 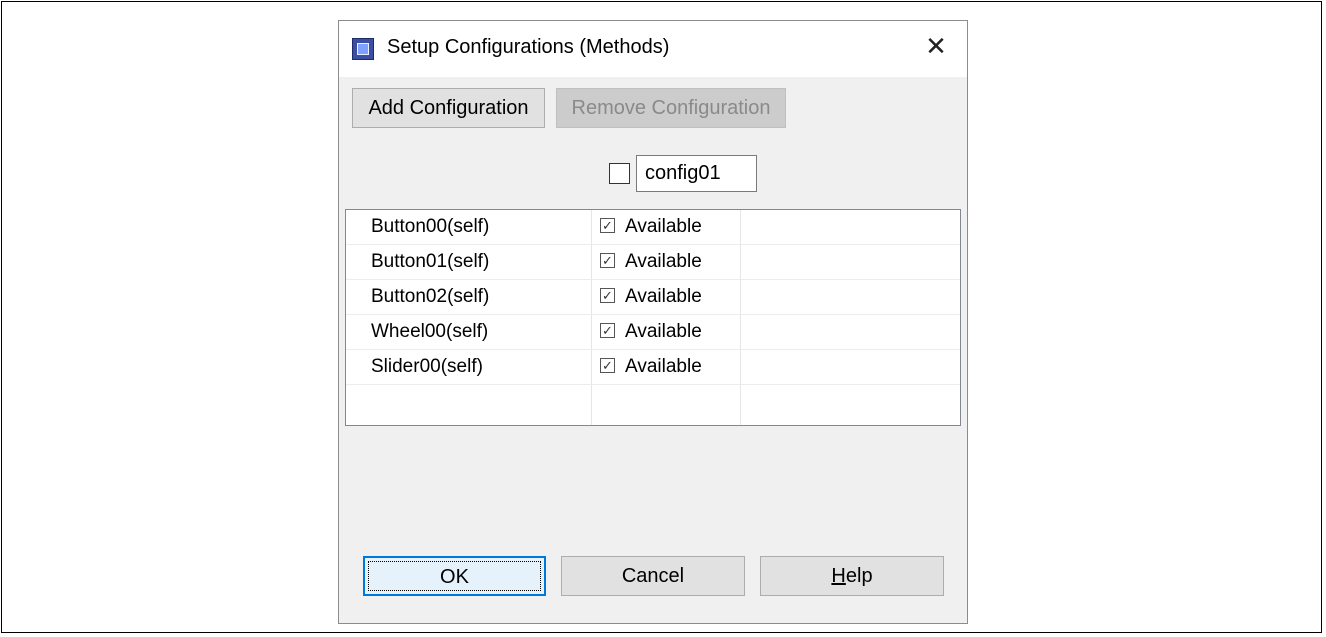 I want to click on method-name: Button01(self), so click(x=430, y=261).